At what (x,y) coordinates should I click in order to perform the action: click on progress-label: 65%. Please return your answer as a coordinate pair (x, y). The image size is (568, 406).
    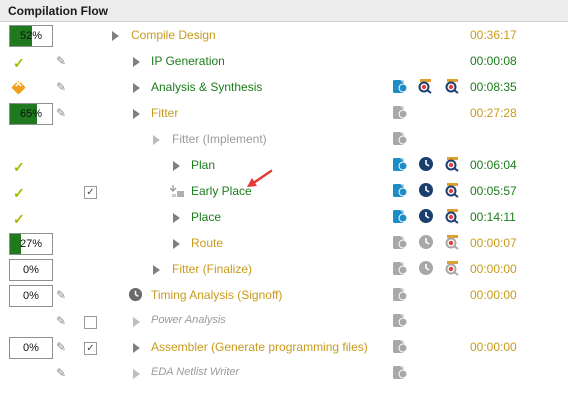
    Looking at the image, I should click on (31, 114).